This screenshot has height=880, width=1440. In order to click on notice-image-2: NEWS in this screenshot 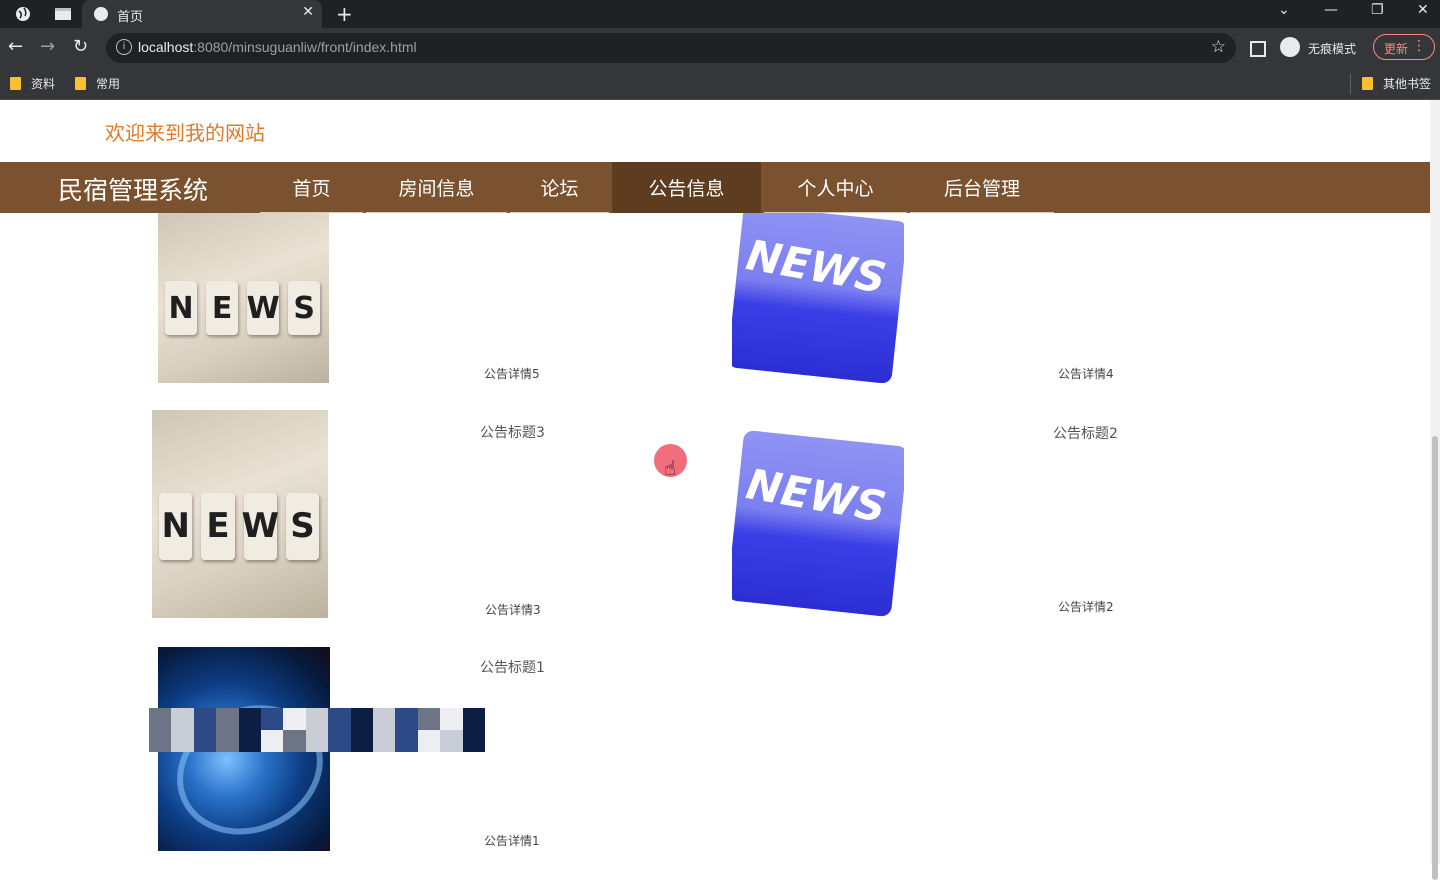, I will do `click(818, 515)`.